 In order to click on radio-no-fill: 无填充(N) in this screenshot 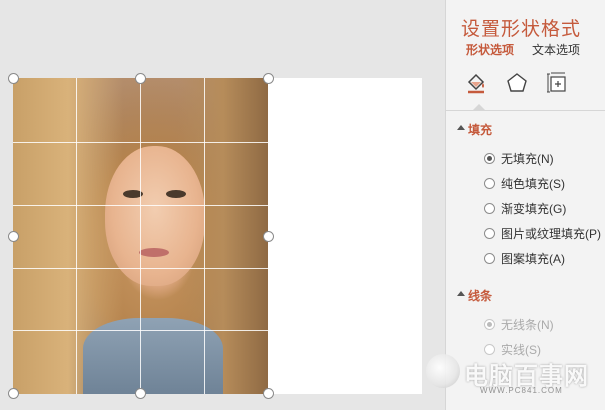, I will do `click(519, 158)`.